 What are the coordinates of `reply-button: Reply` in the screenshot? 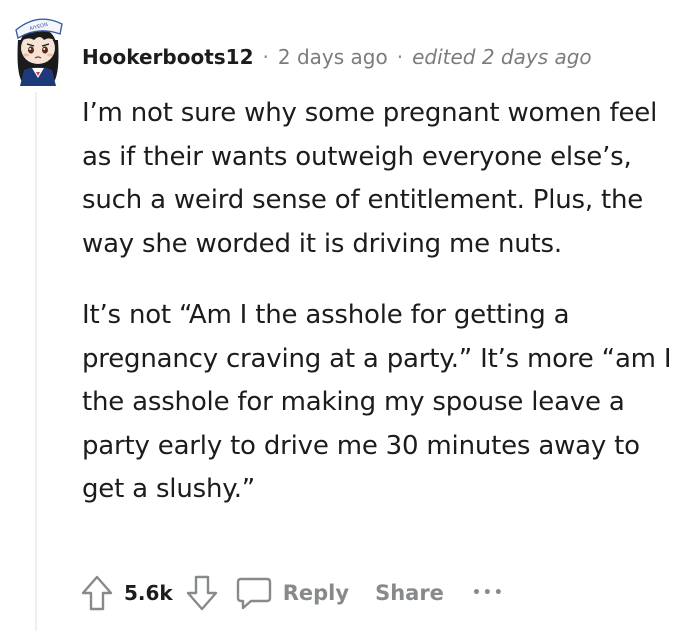 It's located at (292, 593).